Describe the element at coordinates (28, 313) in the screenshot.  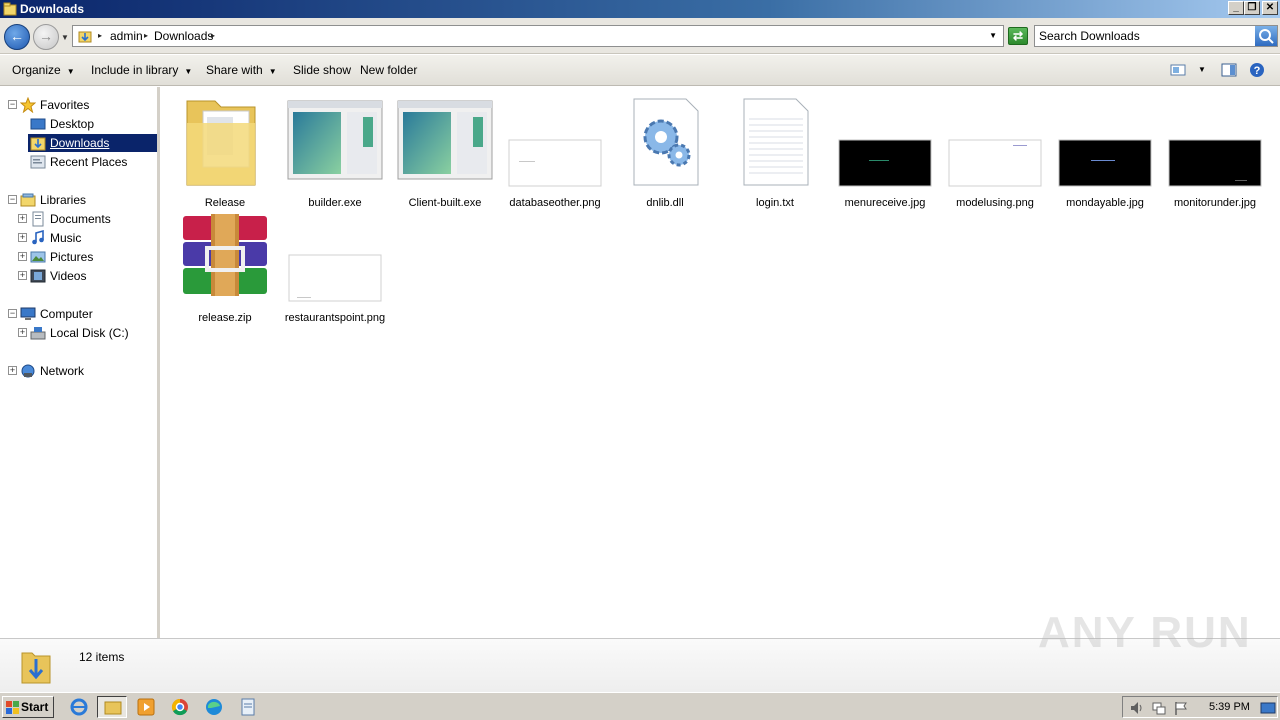
I see `computer-icon` at that location.